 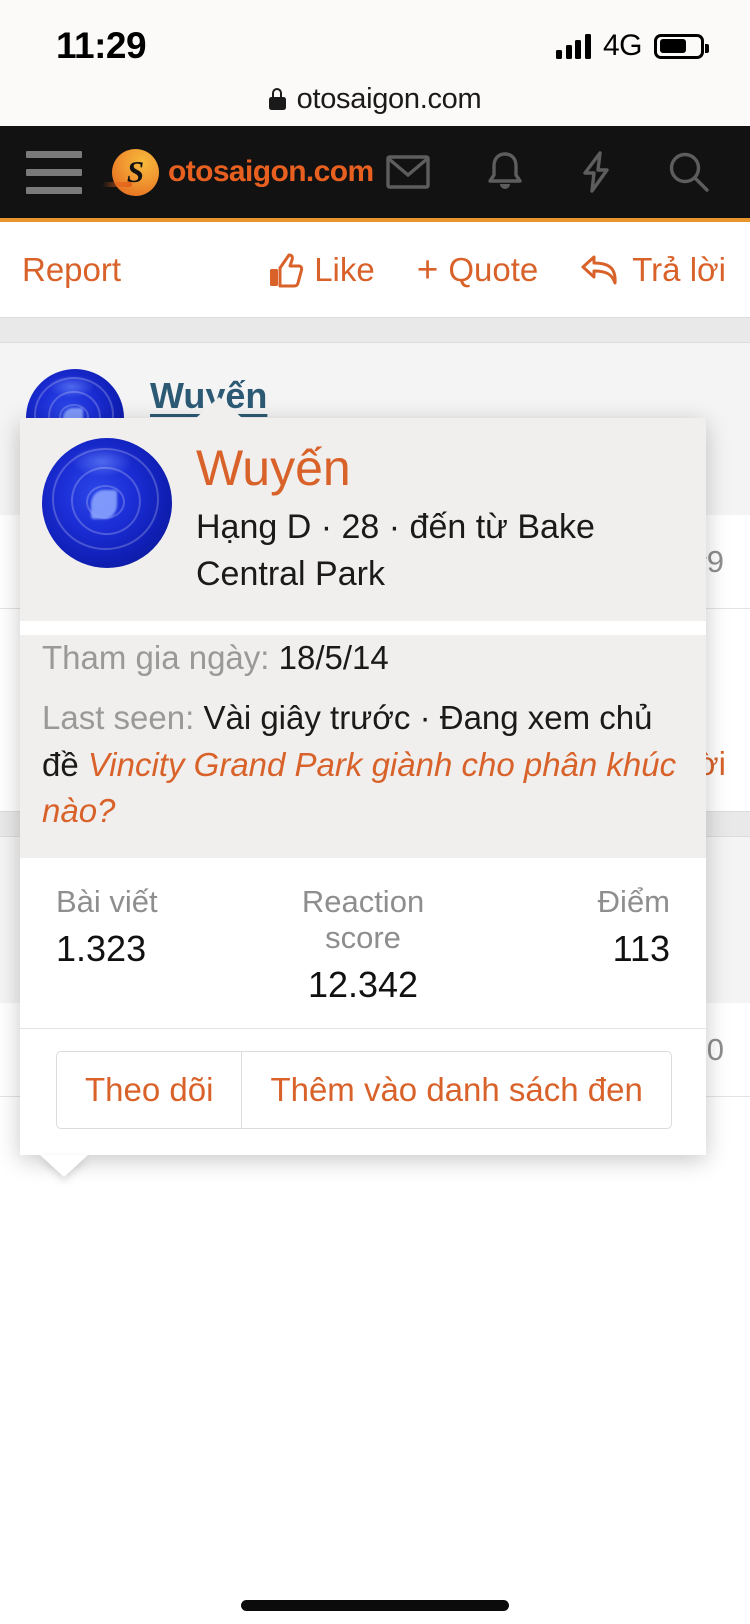 What do you see at coordinates (363, 984) in the screenshot?
I see `stat-value: 12.342` at bounding box center [363, 984].